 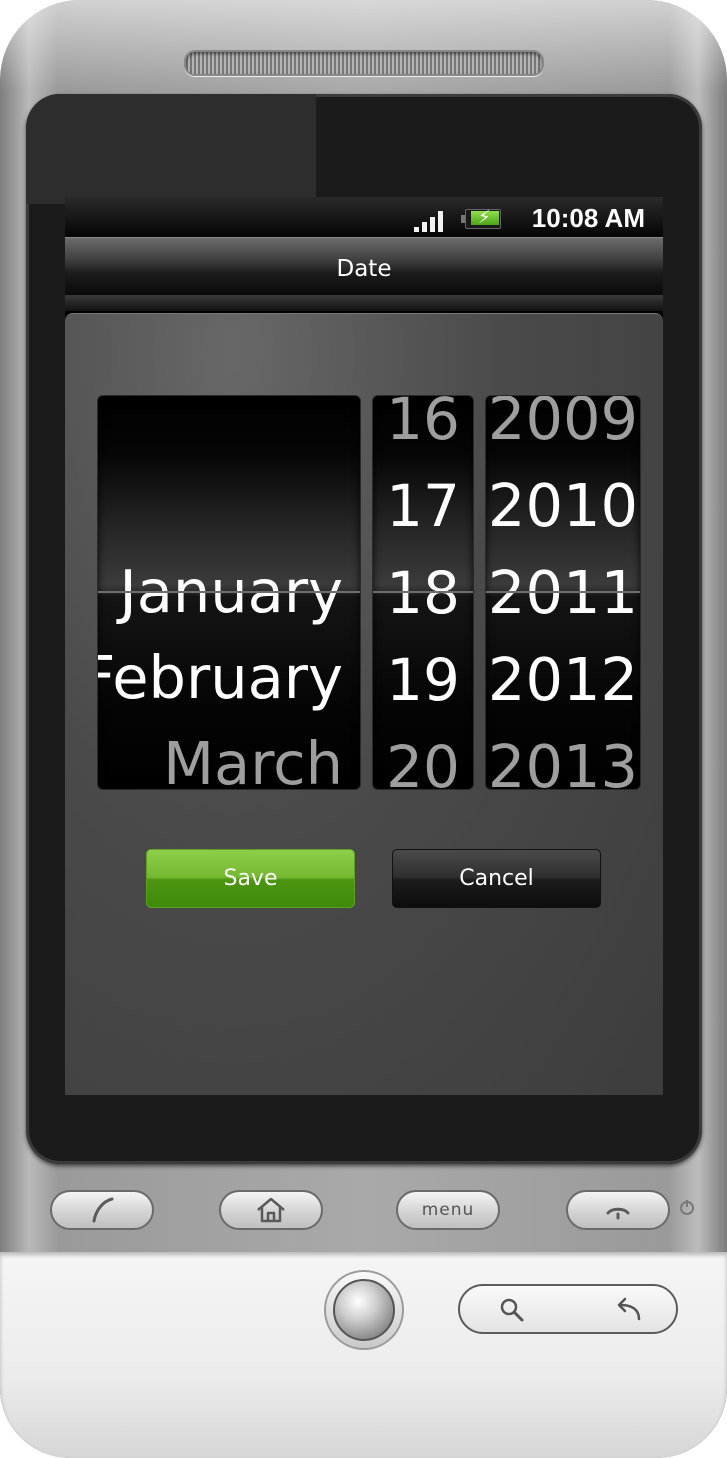 I want to click on battery-charging-icon: ⚡, so click(x=481, y=218).